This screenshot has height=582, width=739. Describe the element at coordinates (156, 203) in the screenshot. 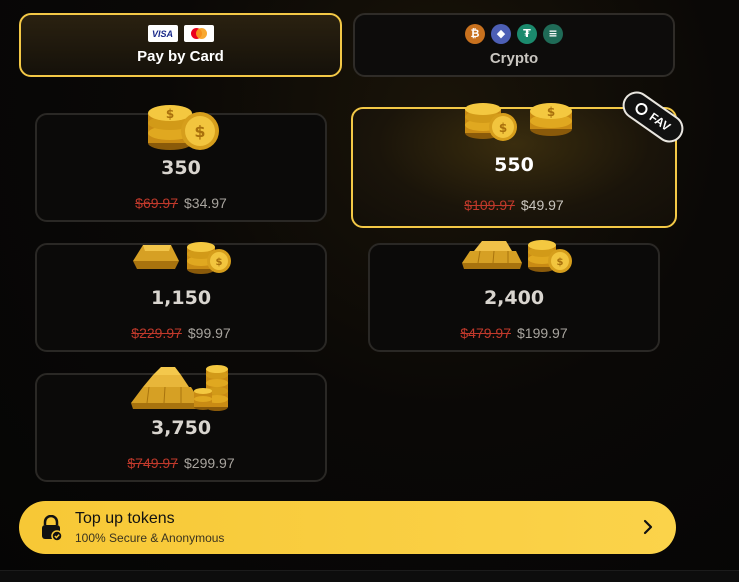

I see `old-price: $69.97` at that location.